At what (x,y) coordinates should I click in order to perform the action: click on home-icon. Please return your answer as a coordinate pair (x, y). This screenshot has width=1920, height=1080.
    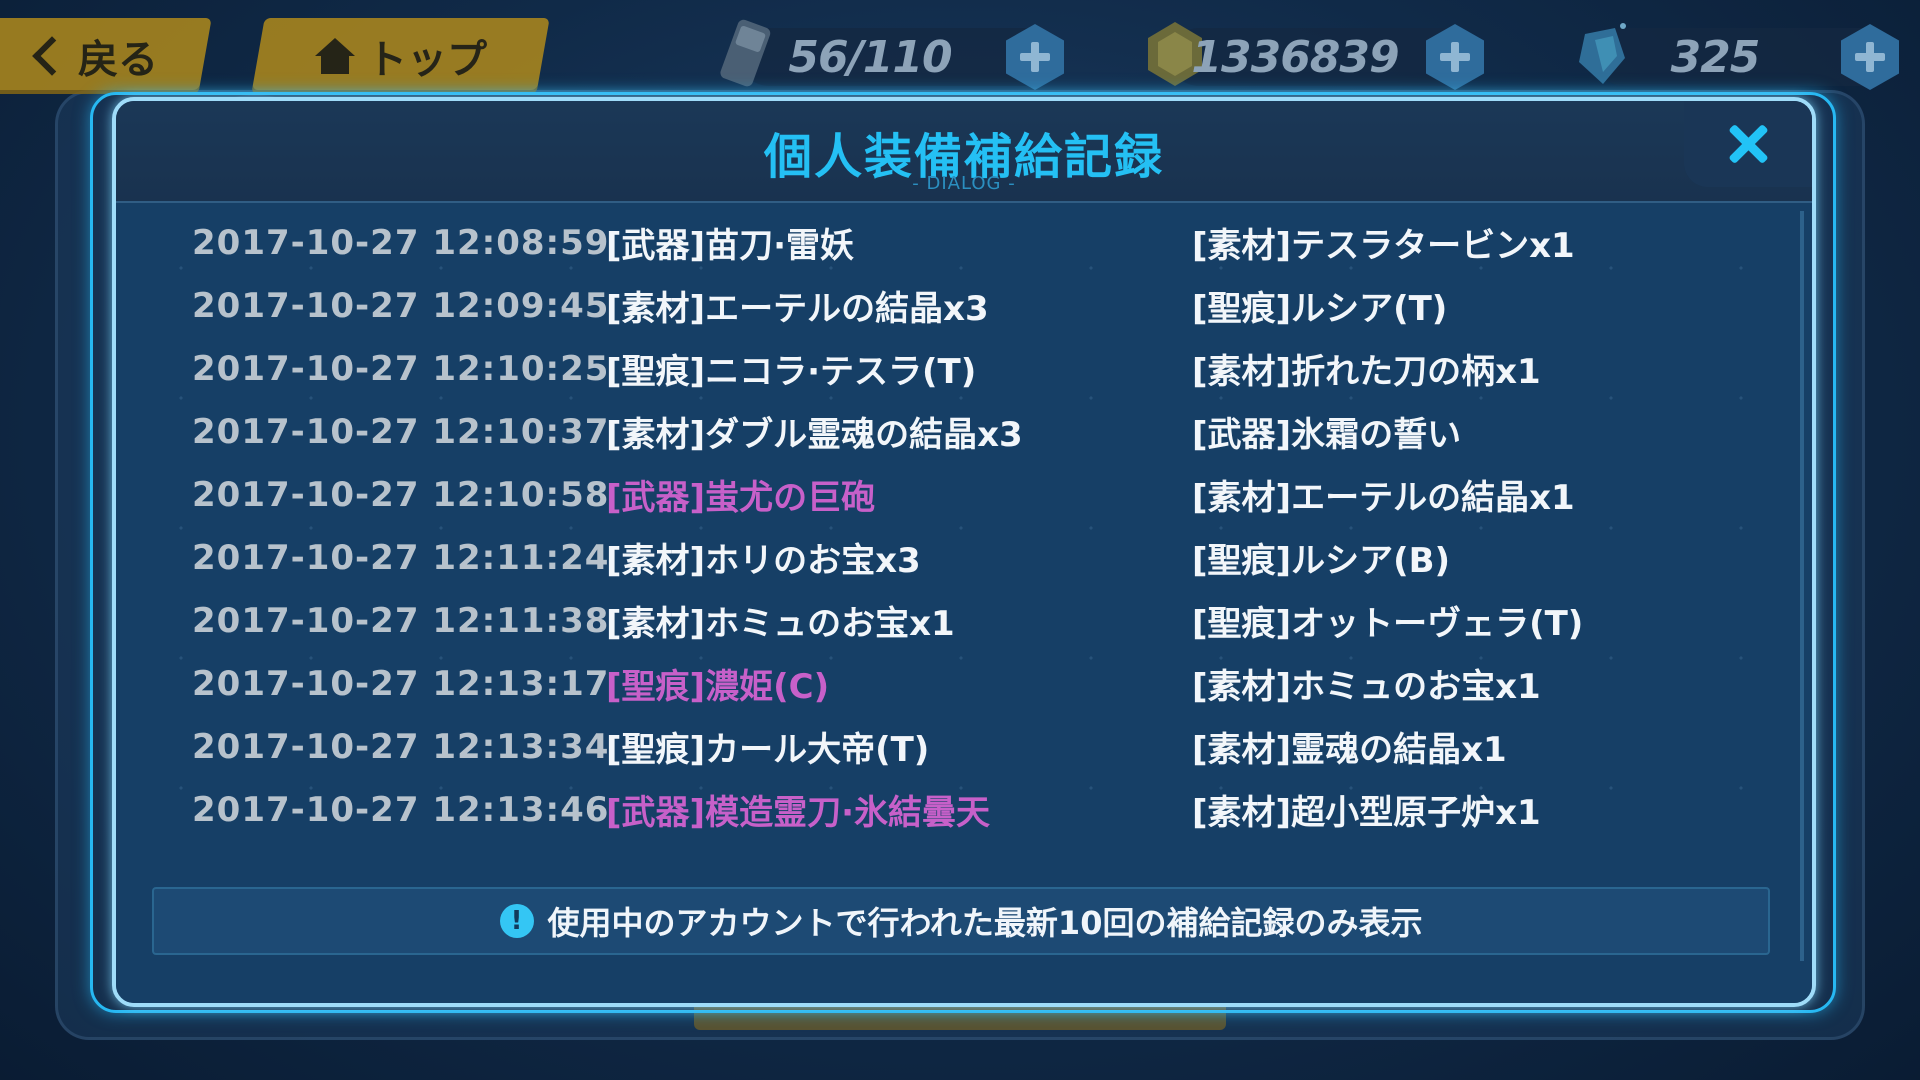
    Looking at the image, I should click on (334, 56).